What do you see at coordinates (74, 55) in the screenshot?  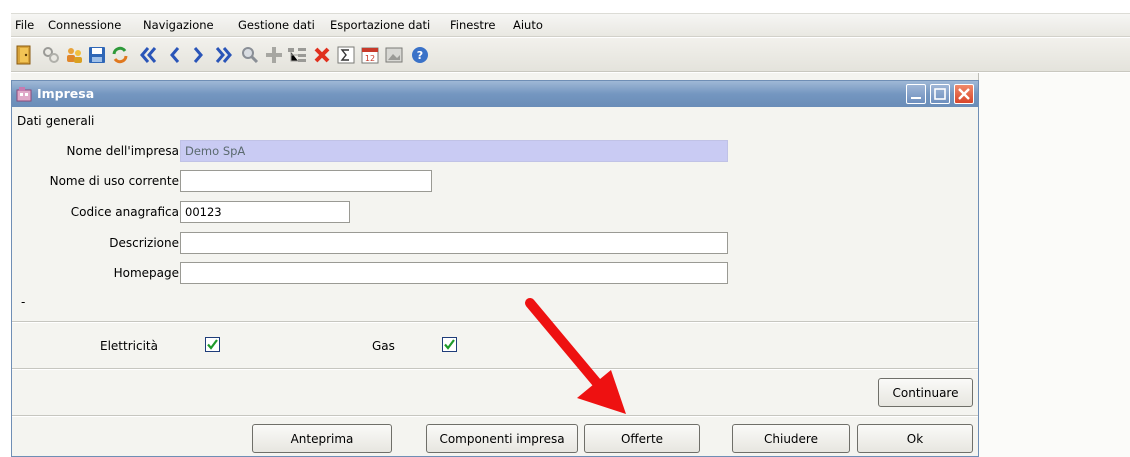 I see `users-icon` at bounding box center [74, 55].